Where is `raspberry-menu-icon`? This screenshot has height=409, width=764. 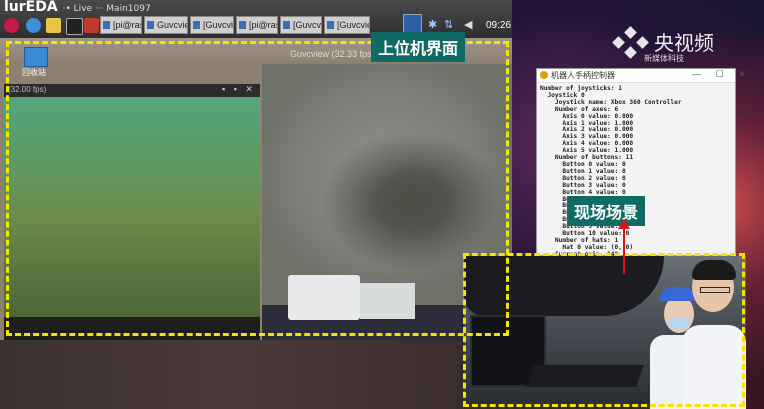
raspberry-menu-icon is located at coordinates (11, 25).